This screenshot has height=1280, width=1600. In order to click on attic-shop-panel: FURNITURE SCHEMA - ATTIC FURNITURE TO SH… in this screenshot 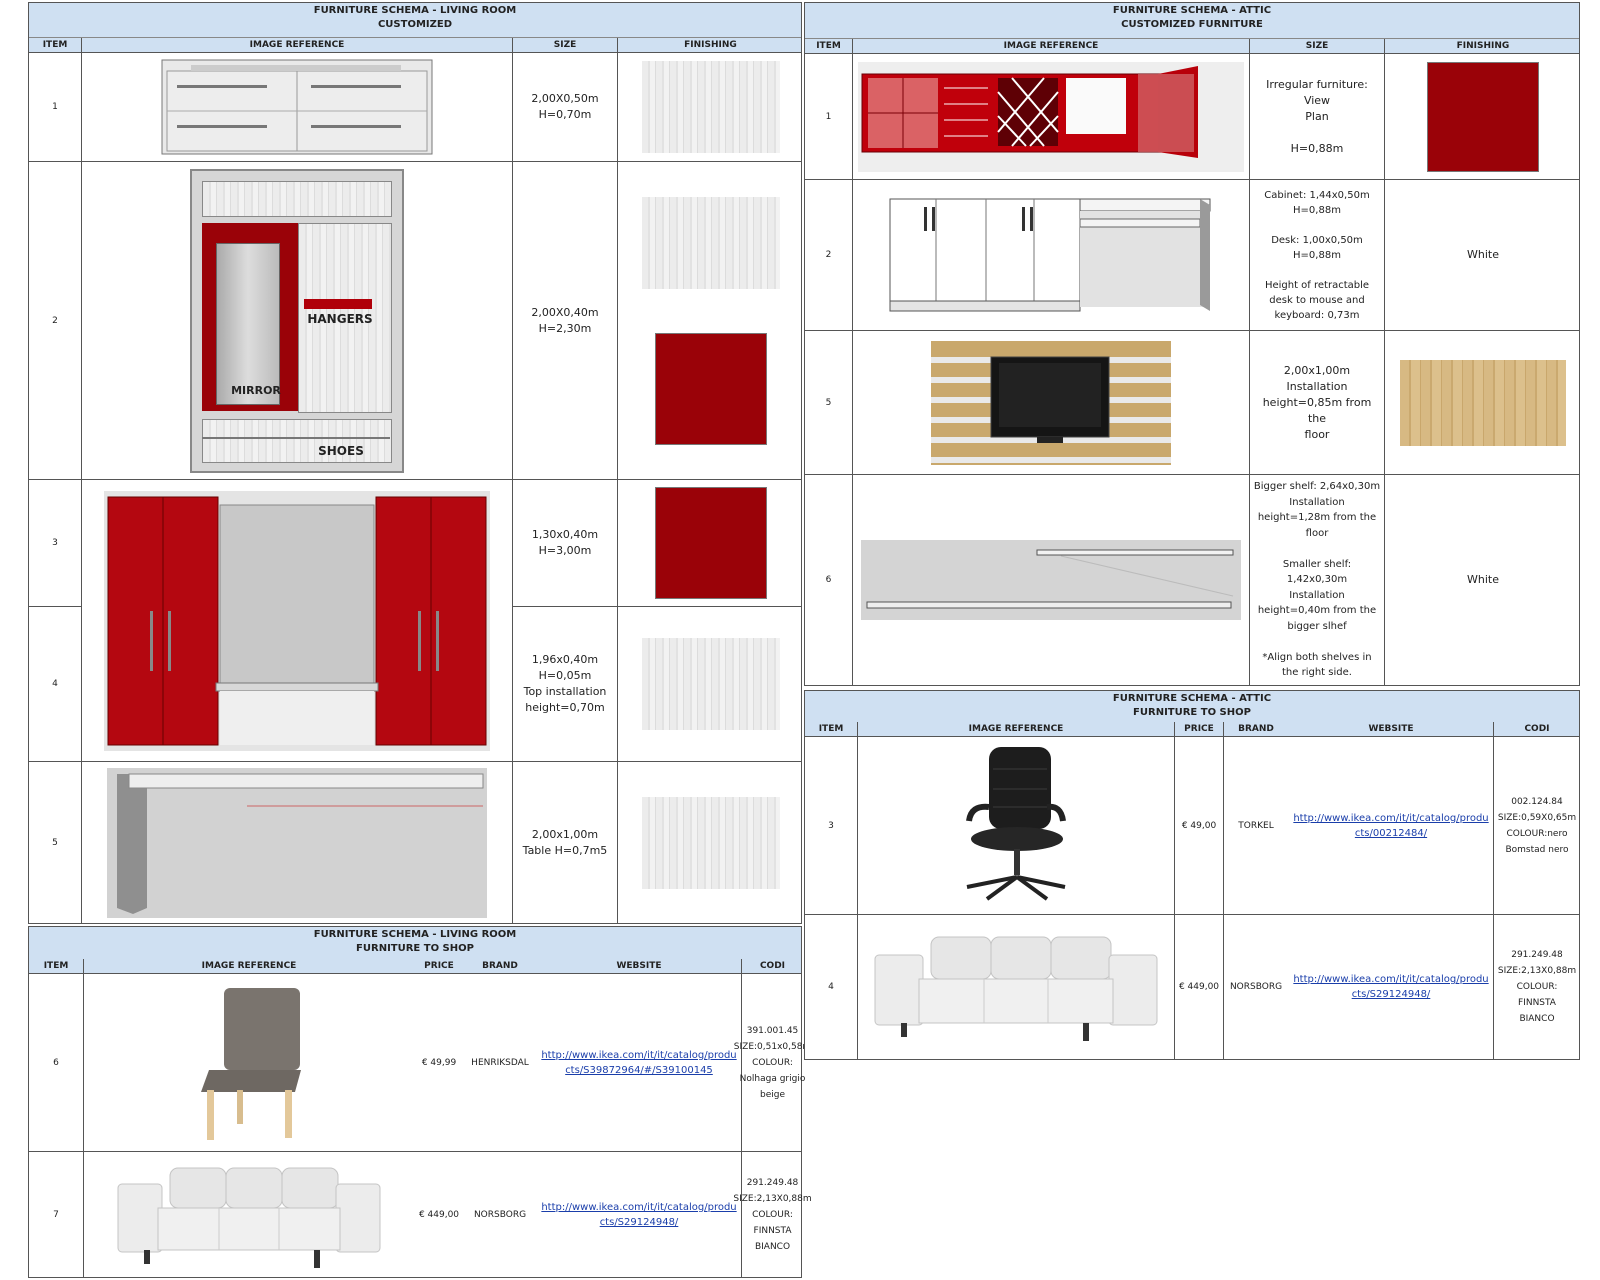, I will do `click(1192, 875)`.